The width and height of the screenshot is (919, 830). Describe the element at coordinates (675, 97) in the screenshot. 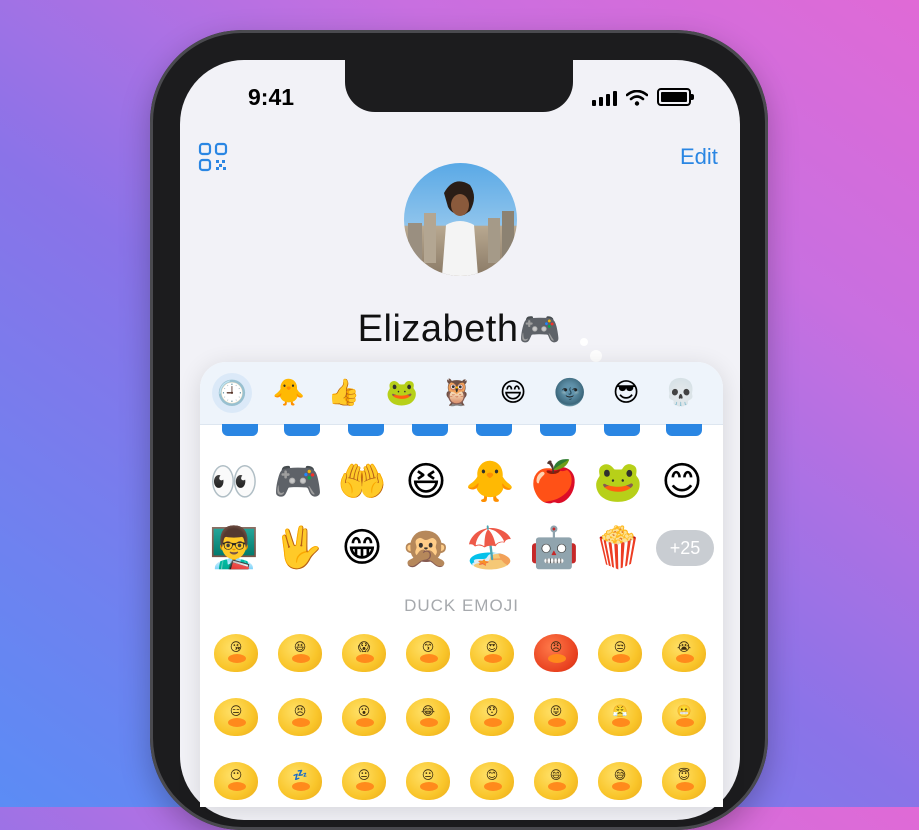

I see `battery-icon` at that location.